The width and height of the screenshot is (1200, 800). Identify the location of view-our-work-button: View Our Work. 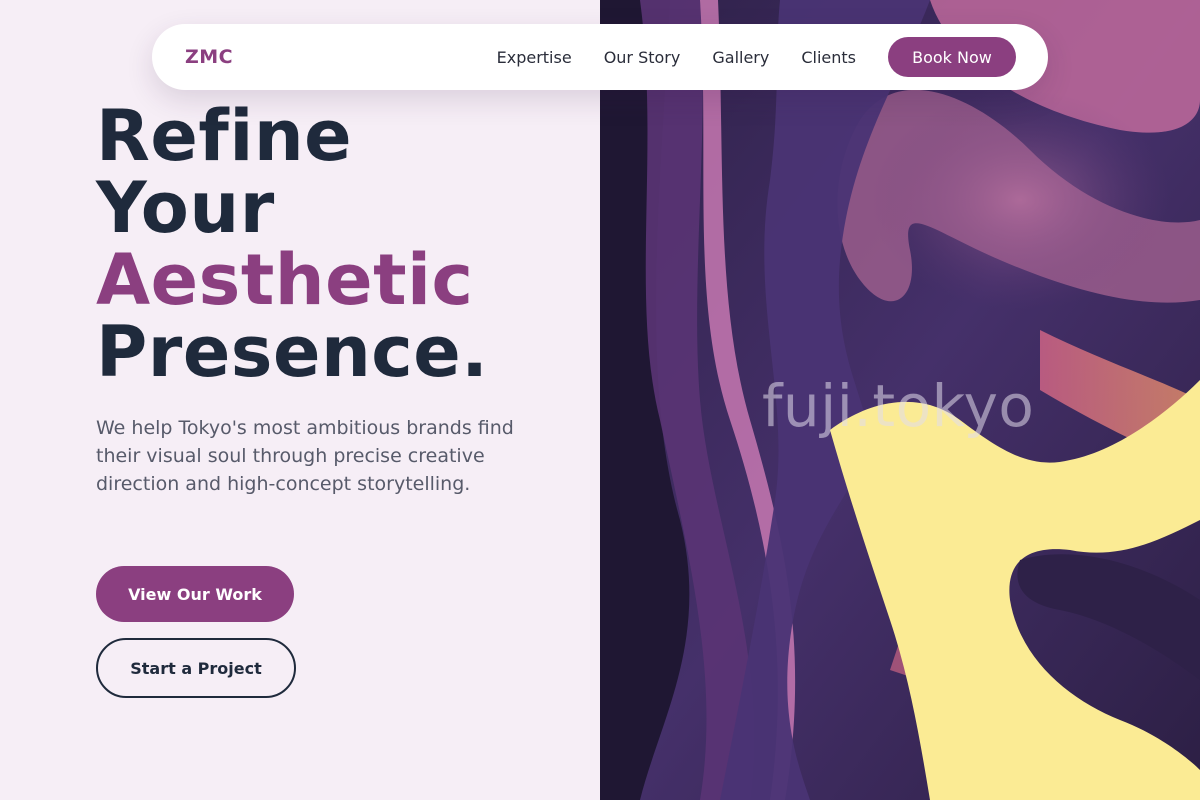
(195, 594).